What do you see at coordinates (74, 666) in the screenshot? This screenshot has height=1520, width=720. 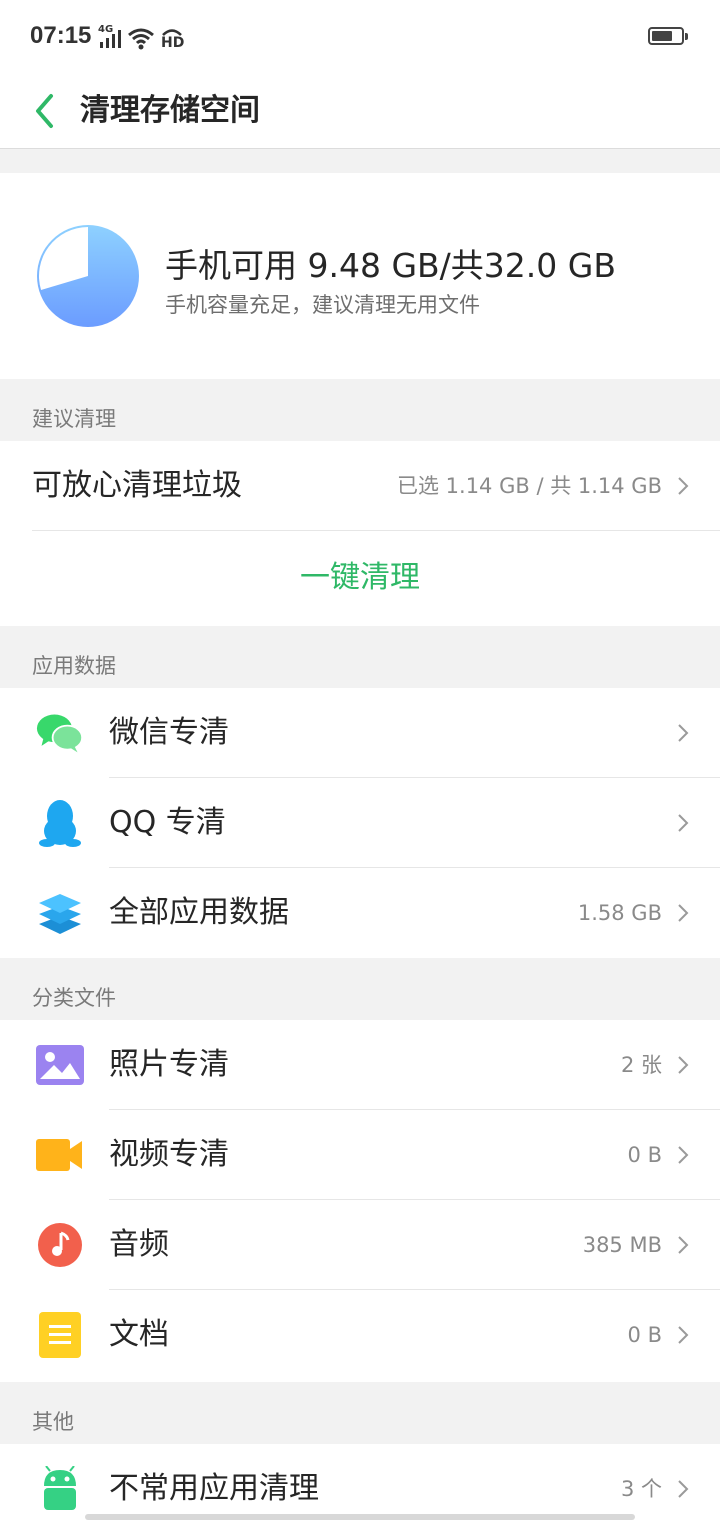 I see `section-title: 应用数据` at bounding box center [74, 666].